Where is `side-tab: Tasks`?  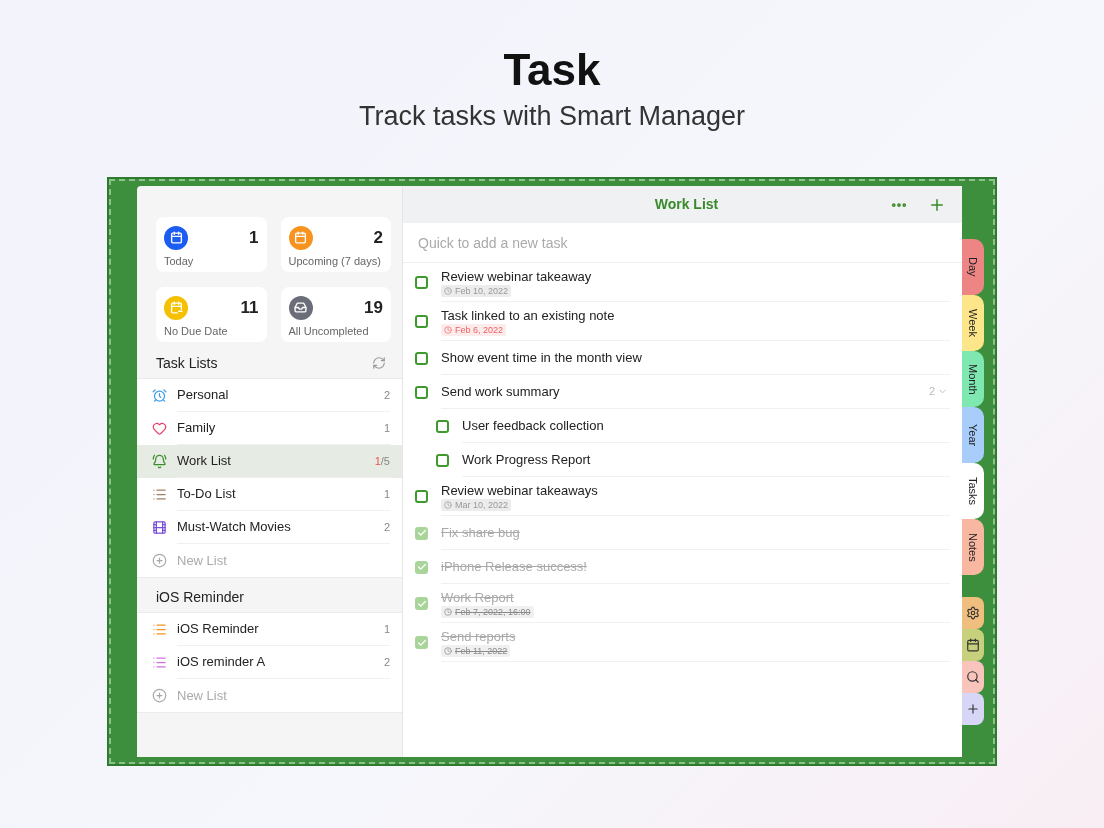 side-tab: Tasks is located at coordinates (972, 491).